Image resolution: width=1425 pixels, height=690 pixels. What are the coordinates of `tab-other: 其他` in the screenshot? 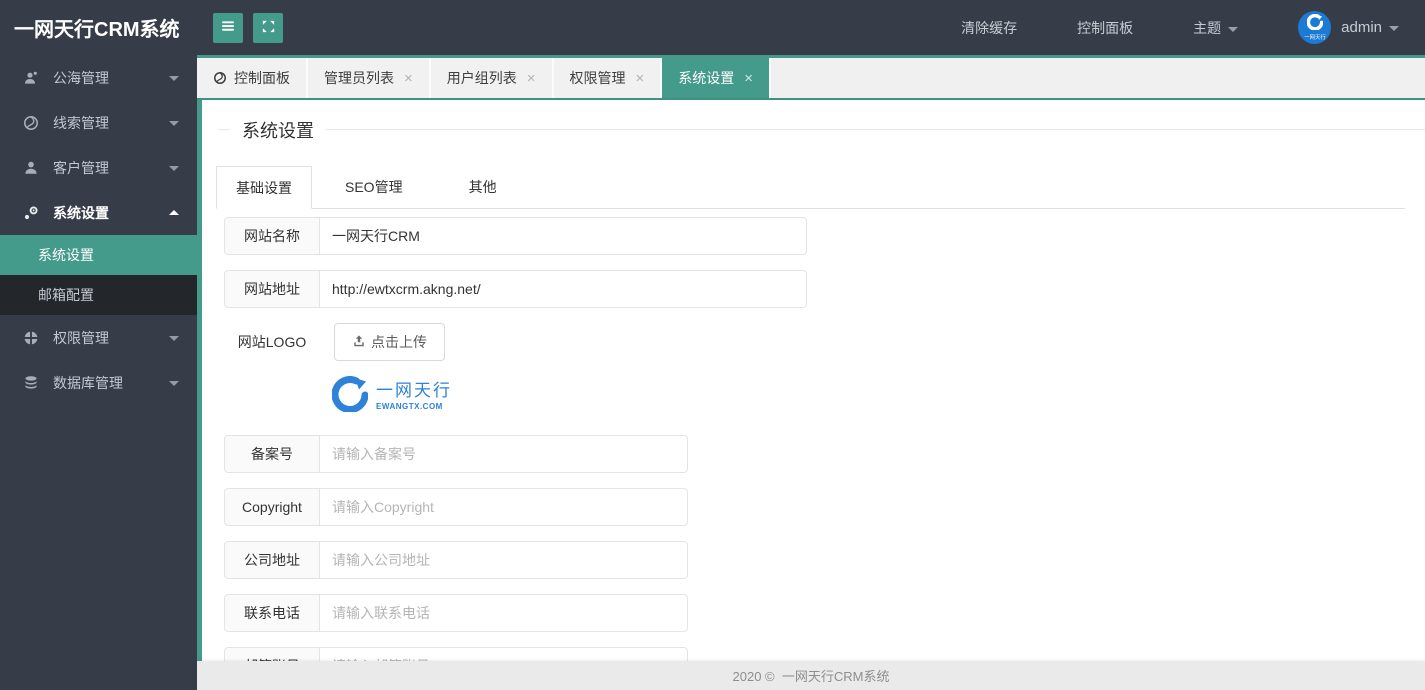 It's located at (483, 187).